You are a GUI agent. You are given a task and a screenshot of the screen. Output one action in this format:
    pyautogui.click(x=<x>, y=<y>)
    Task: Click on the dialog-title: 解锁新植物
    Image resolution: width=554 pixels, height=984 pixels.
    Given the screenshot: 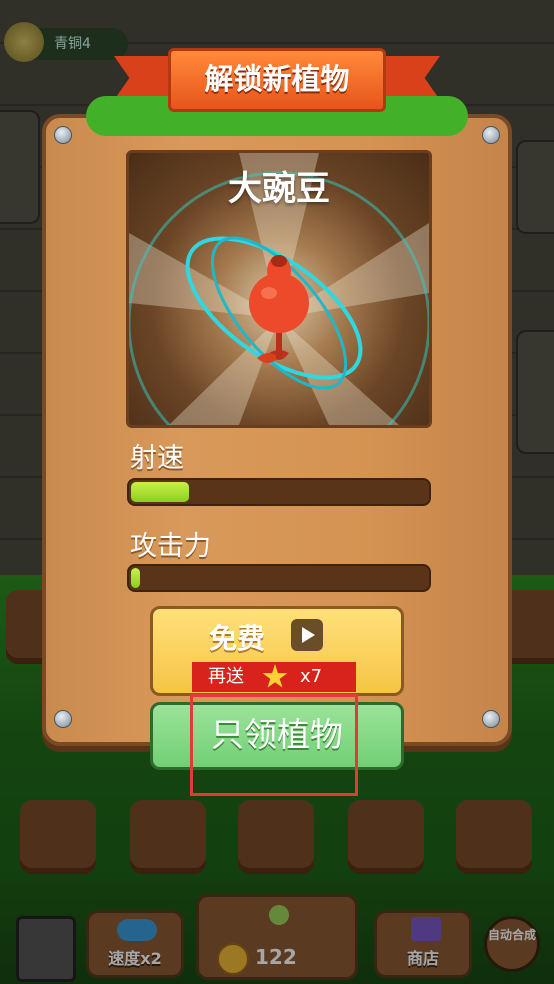 What is the action you would take?
    pyautogui.click(x=277, y=79)
    